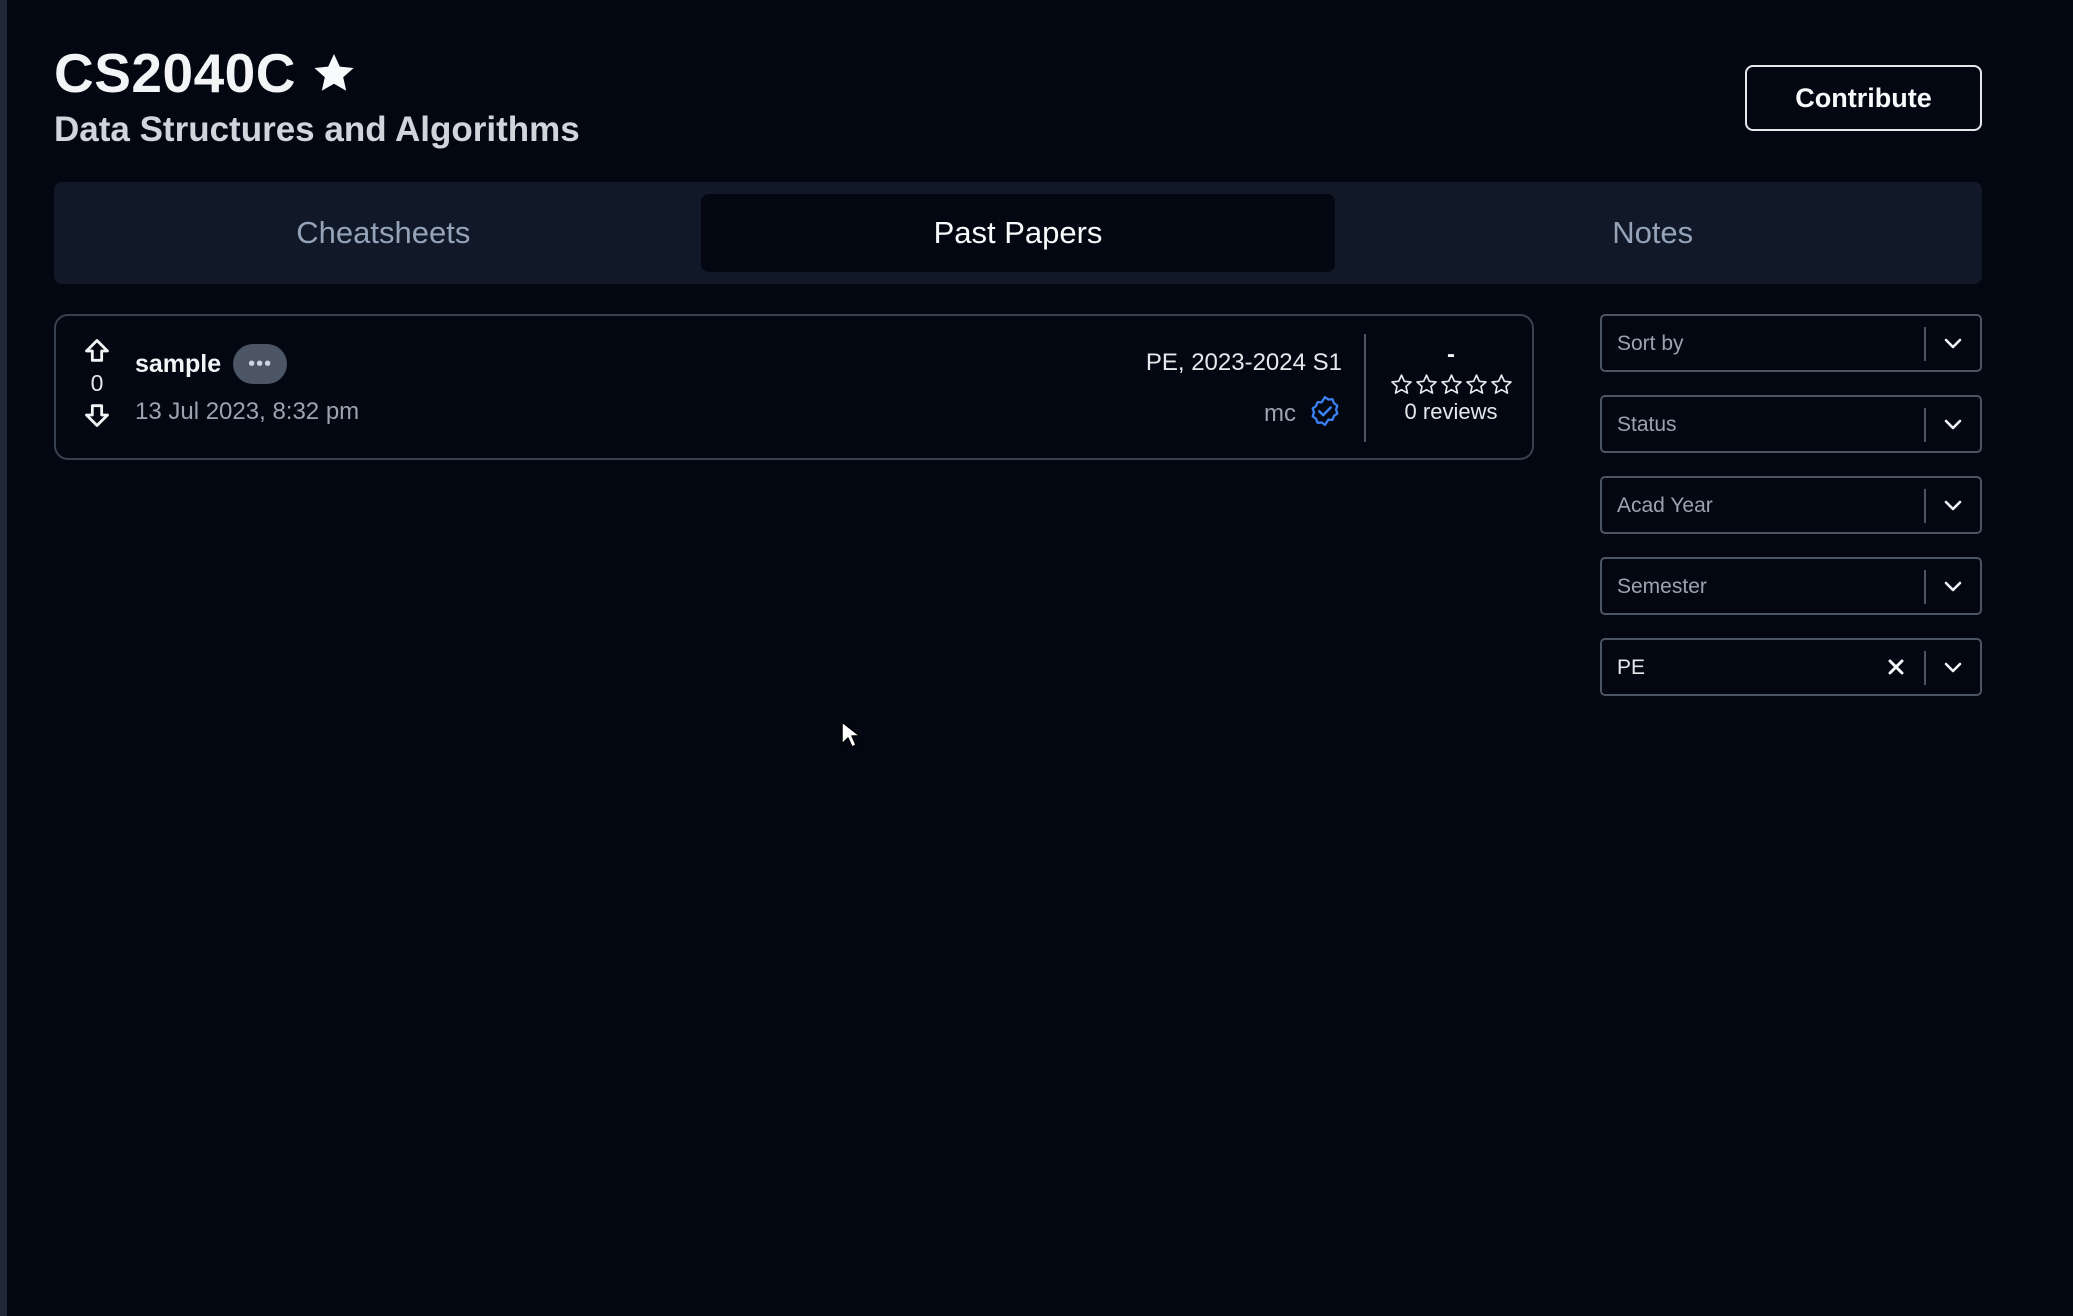 This screenshot has width=2073, height=1316. What do you see at coordinates (1791, 667) in the screenshot?
I see `exam-type-select: PE` at bounding box center [1791, 667].